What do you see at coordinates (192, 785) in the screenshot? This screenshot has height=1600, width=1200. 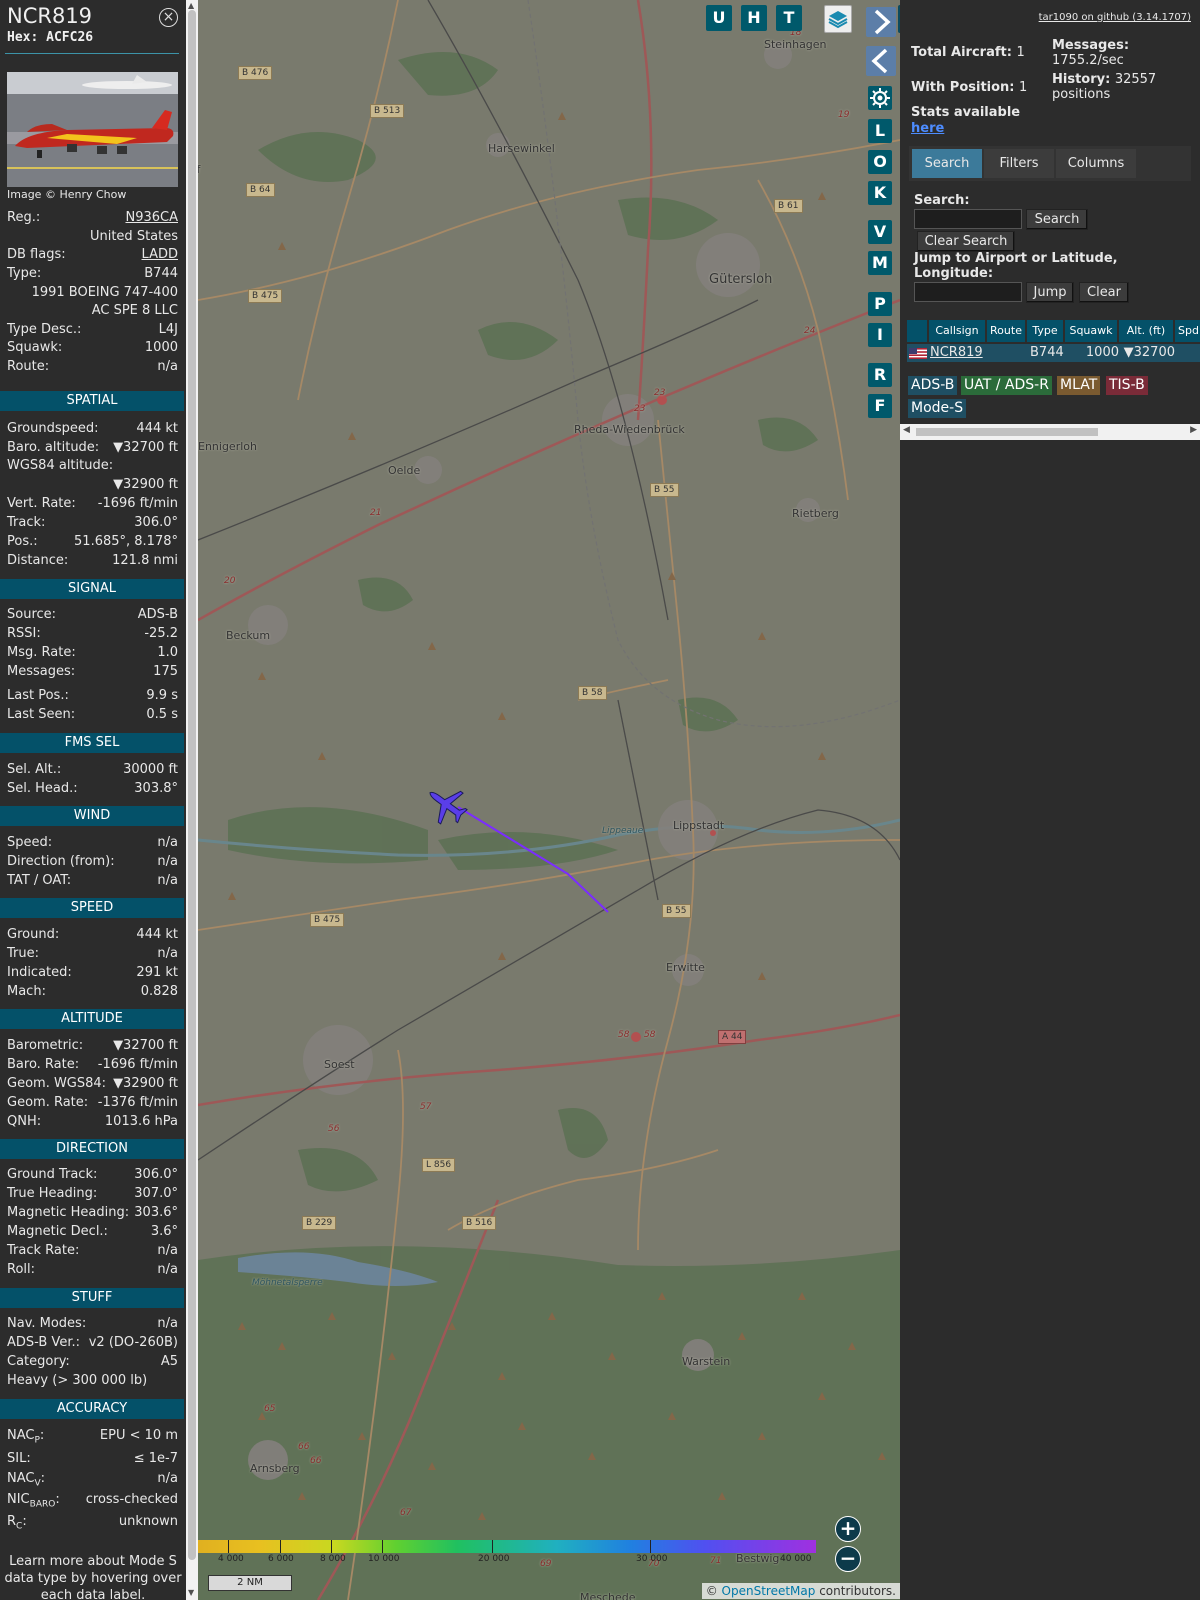 I see `scrollbar-thumb` at bounding box center [192, 785].